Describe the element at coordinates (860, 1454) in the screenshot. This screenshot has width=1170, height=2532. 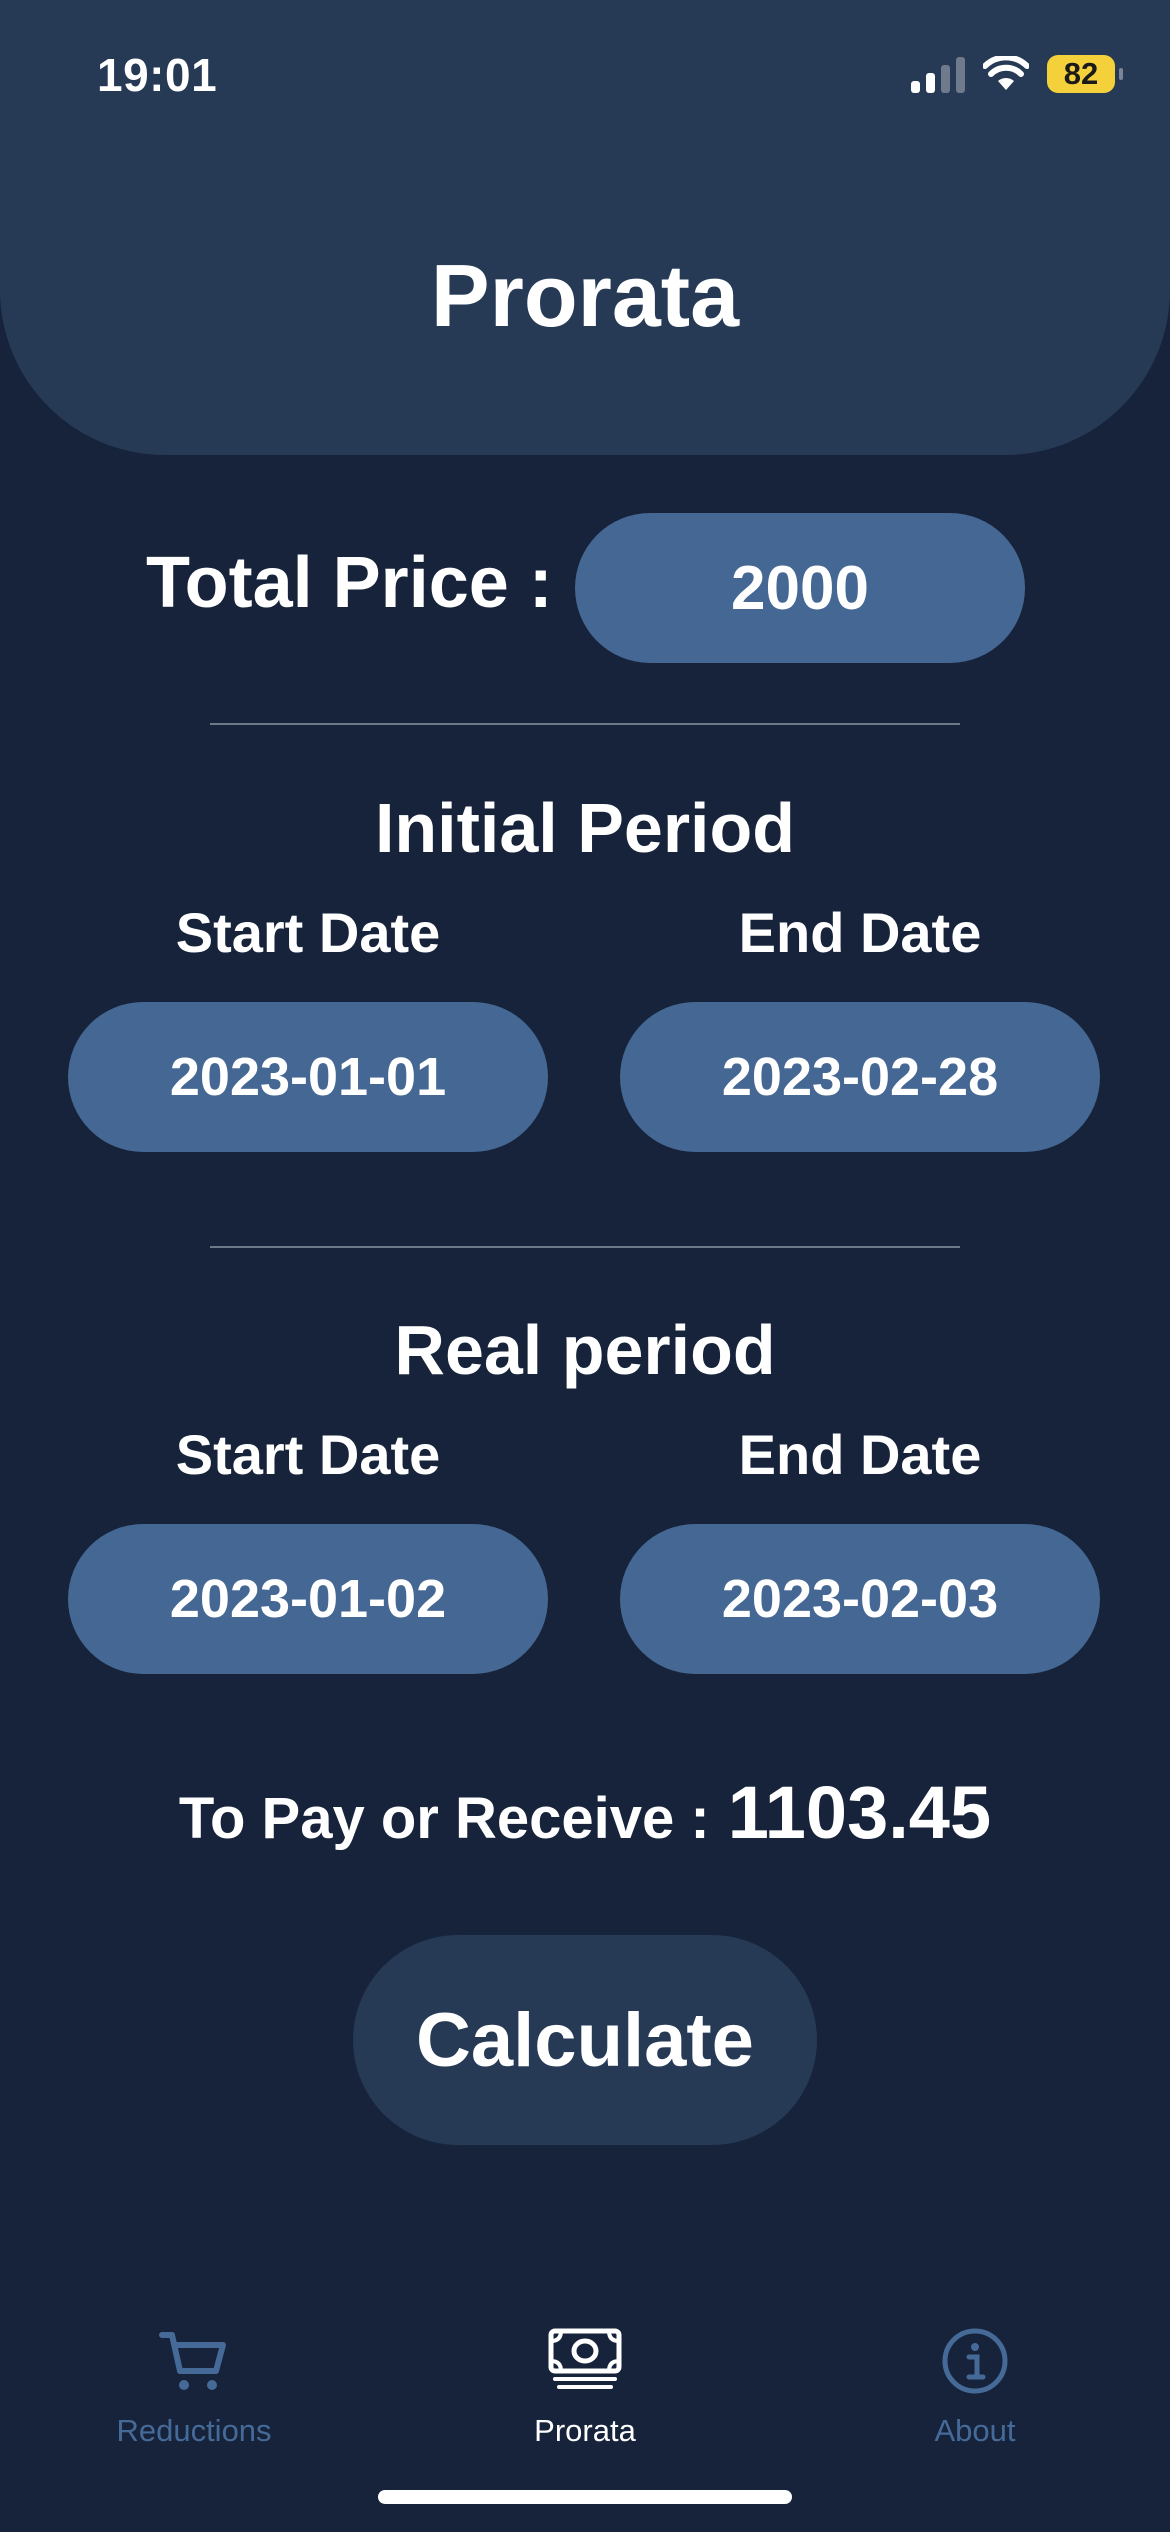
I see `real-end-date-label: End Date` at that location.